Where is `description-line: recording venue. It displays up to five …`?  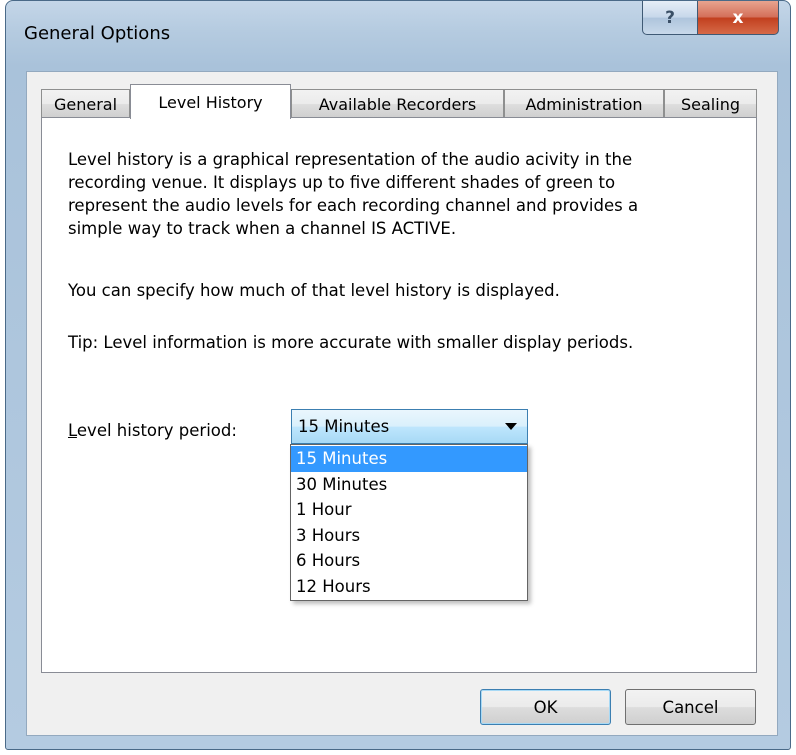 description-line: recording venue. It displays up to five … is located at coordinates (342, 182).